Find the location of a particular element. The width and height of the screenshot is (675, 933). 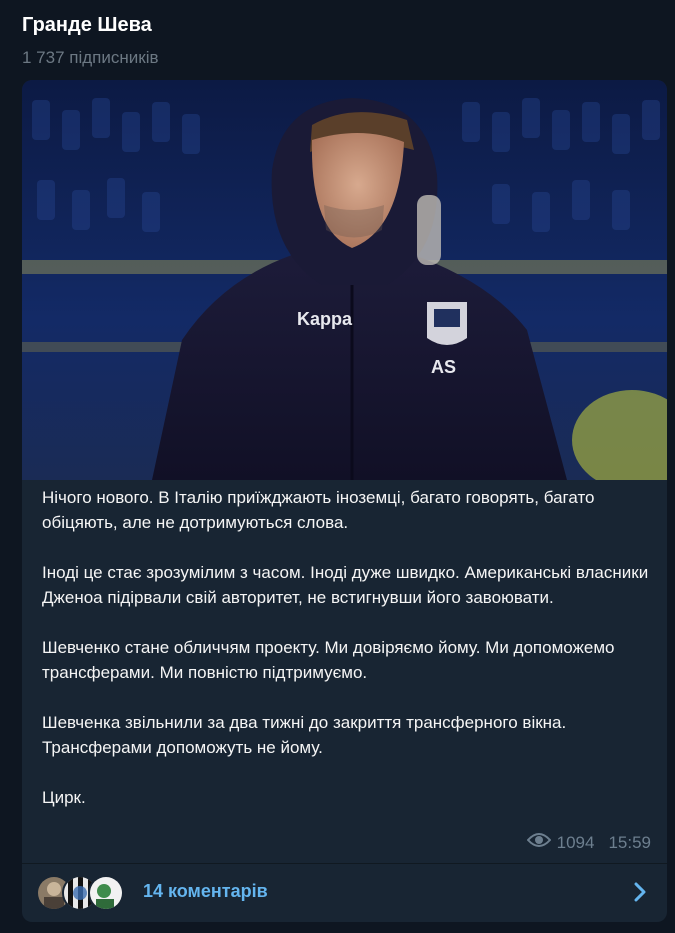

subscriber-count: 1 737 підписників is located at coordinates (90, 57).